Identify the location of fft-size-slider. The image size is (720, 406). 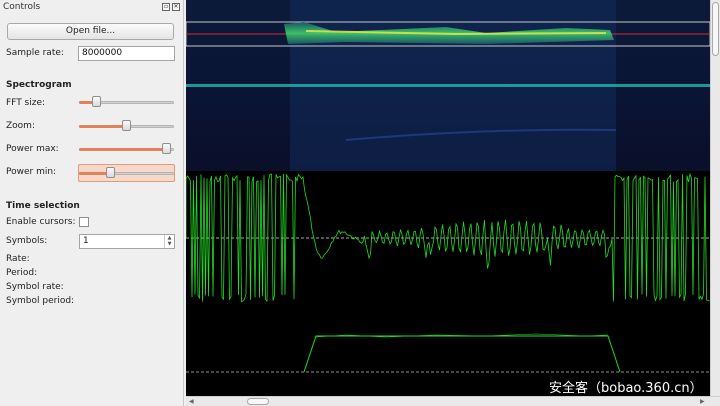
(126, 102).